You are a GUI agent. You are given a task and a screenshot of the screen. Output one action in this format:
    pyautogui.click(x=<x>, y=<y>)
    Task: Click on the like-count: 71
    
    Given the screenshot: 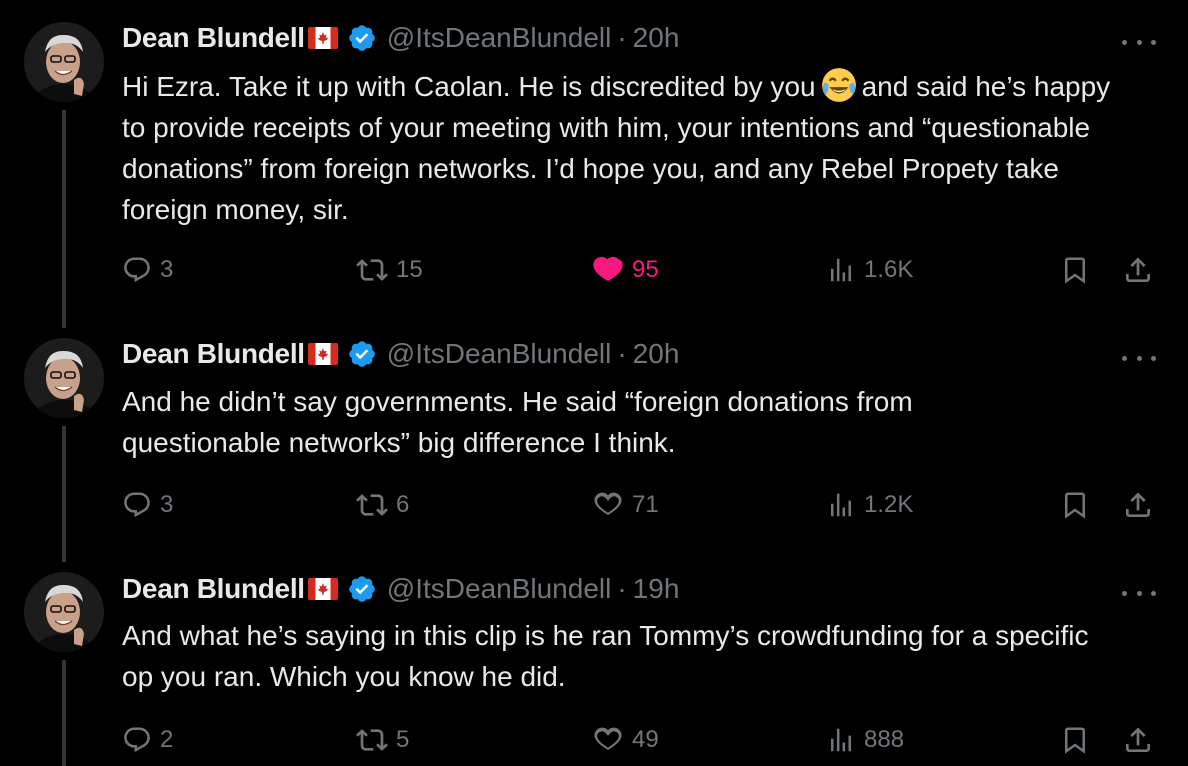 What is the action you would take?
    pyautogui.click(x=645, y=504)
    